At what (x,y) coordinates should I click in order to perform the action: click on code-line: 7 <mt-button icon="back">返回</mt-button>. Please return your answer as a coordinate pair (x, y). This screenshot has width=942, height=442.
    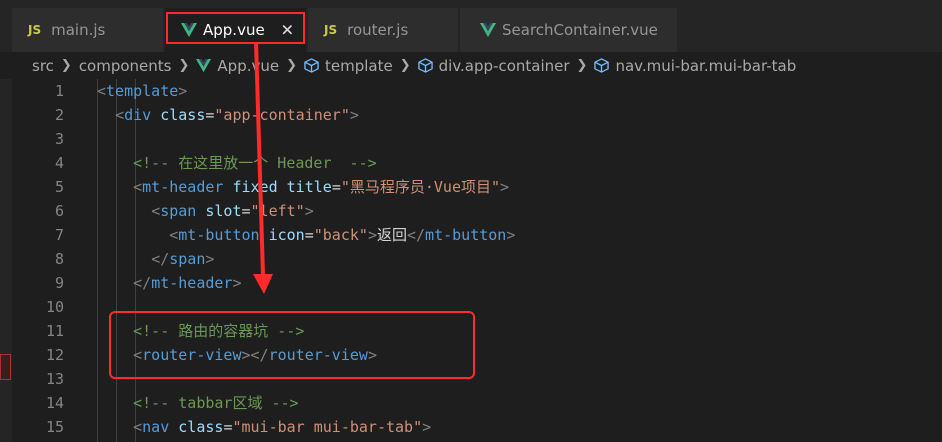
    Looking at the image, I should click on (477, 235).